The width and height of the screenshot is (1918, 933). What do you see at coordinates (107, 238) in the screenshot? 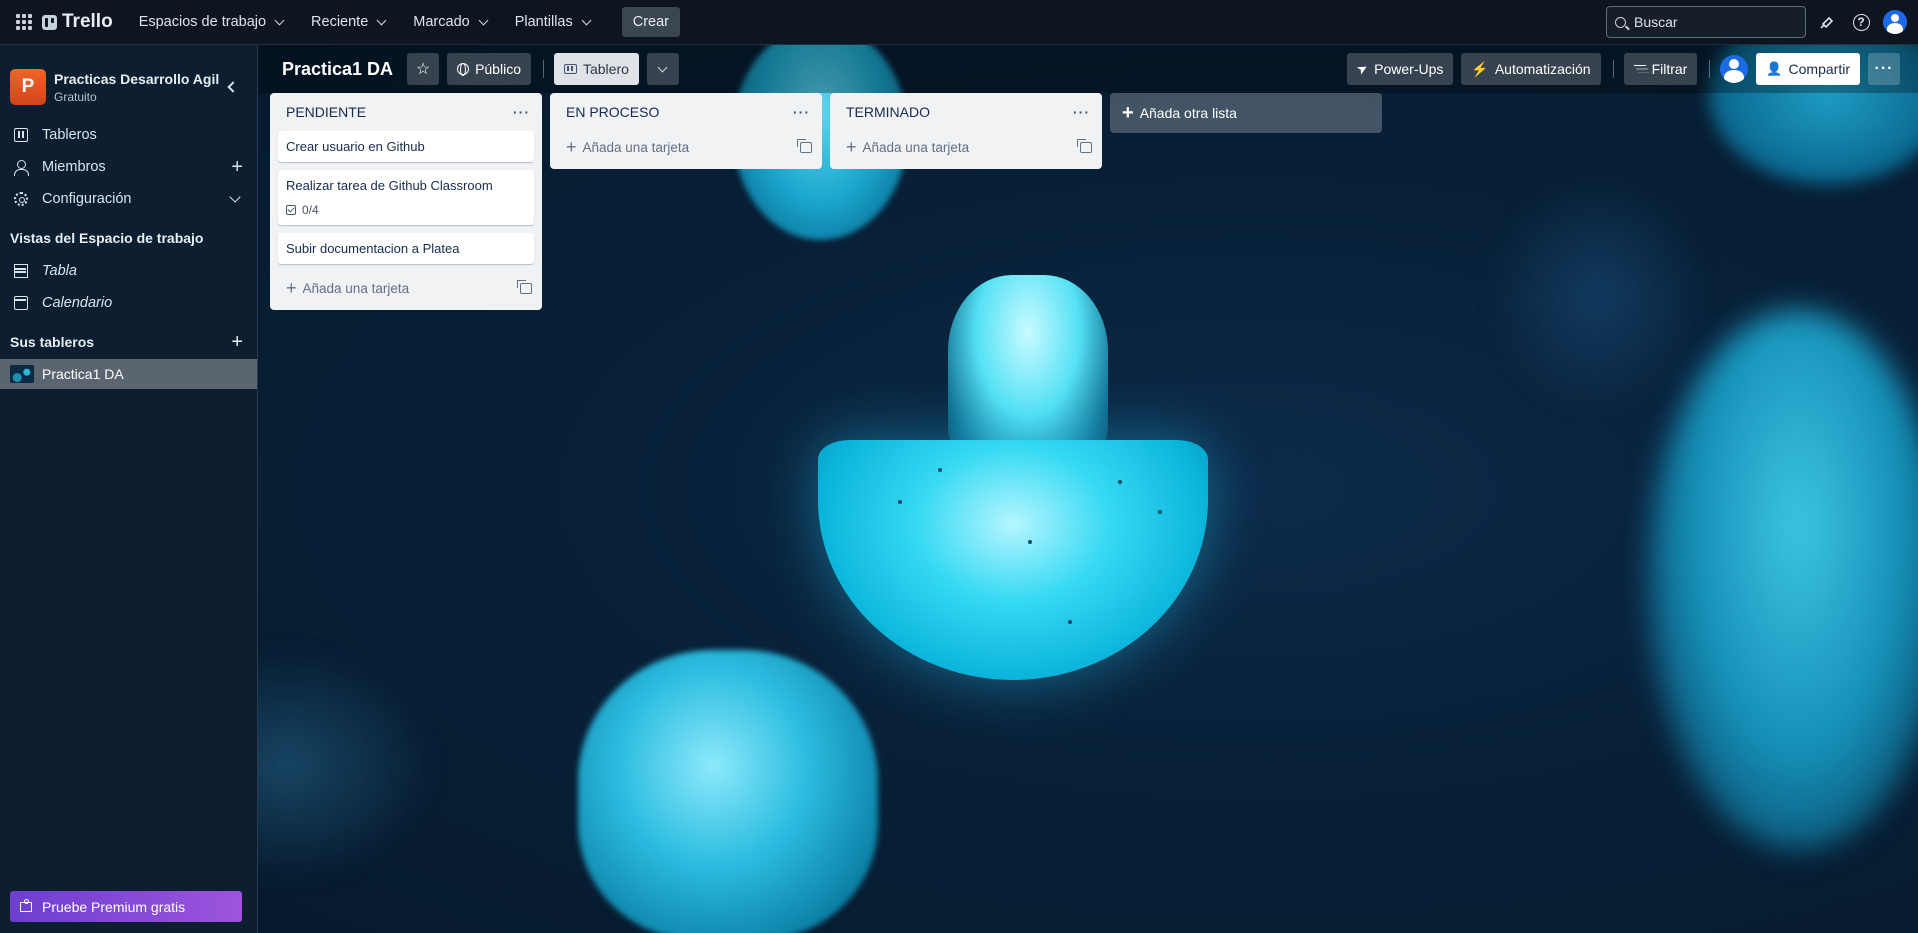
I see `section-title-text: Vistas del Espacio de trabajo` at bounding box center [107, 238].